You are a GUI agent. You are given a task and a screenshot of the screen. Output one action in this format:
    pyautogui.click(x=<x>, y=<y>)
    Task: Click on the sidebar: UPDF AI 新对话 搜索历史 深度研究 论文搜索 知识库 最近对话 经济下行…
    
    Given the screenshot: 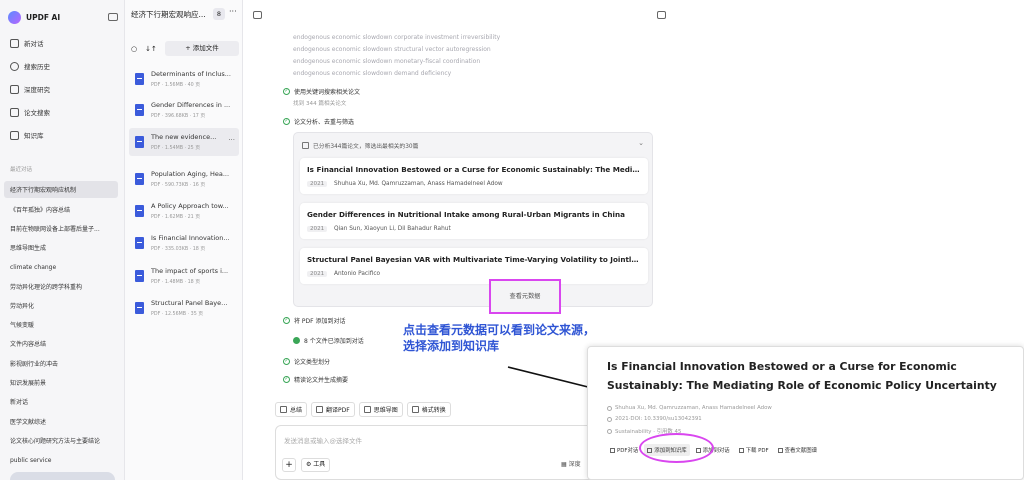 What is the action you would take?
    pyautogui.click(x=62, y=240)
    